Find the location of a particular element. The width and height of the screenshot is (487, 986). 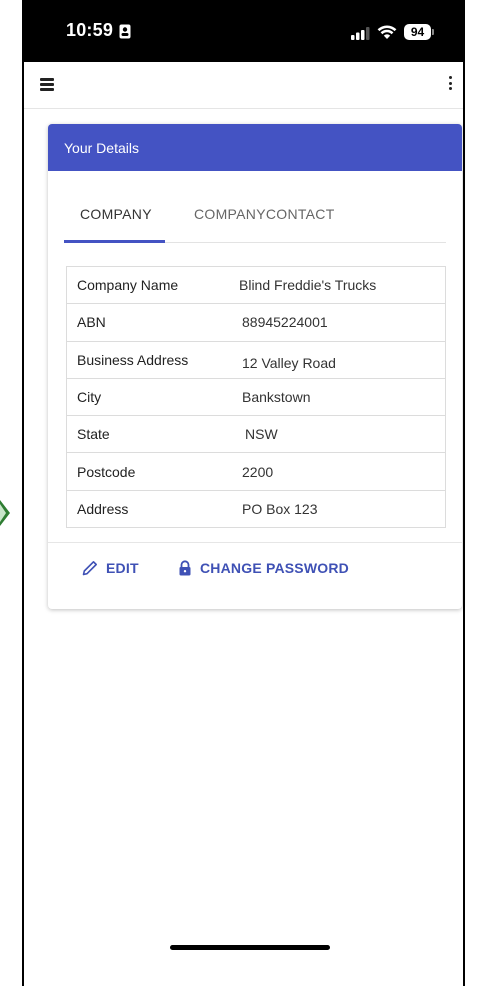

row-label: Postcode is located at coordinates (106, 471).